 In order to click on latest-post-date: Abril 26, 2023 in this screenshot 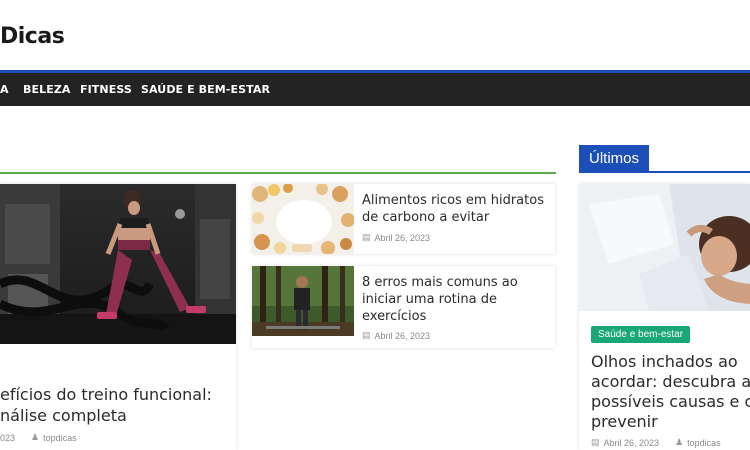, I will do `click(632, 443)`.